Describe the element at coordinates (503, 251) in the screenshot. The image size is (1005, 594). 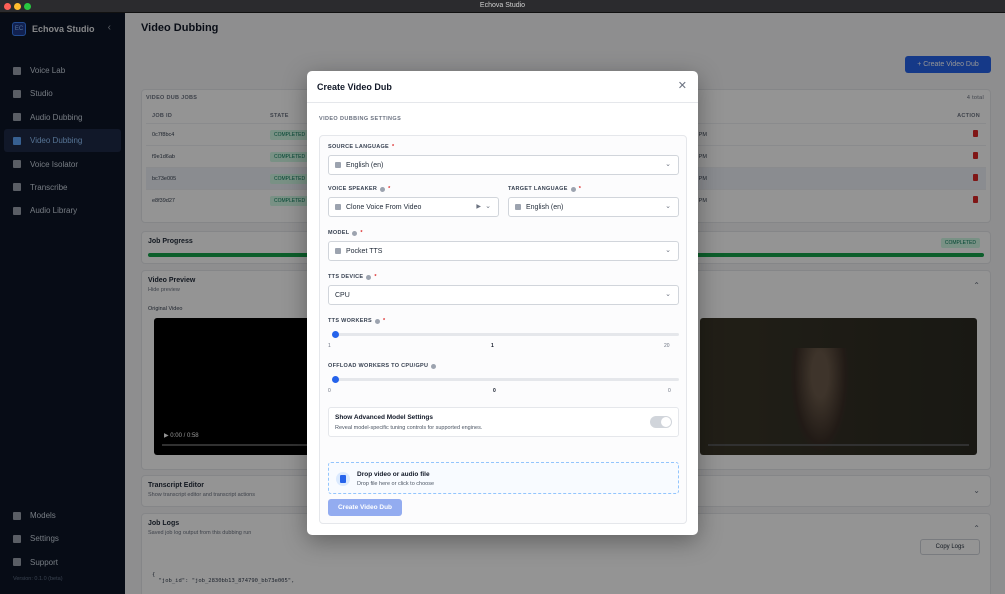
I see `model-select: Pocket TTS ⌄` at that location.